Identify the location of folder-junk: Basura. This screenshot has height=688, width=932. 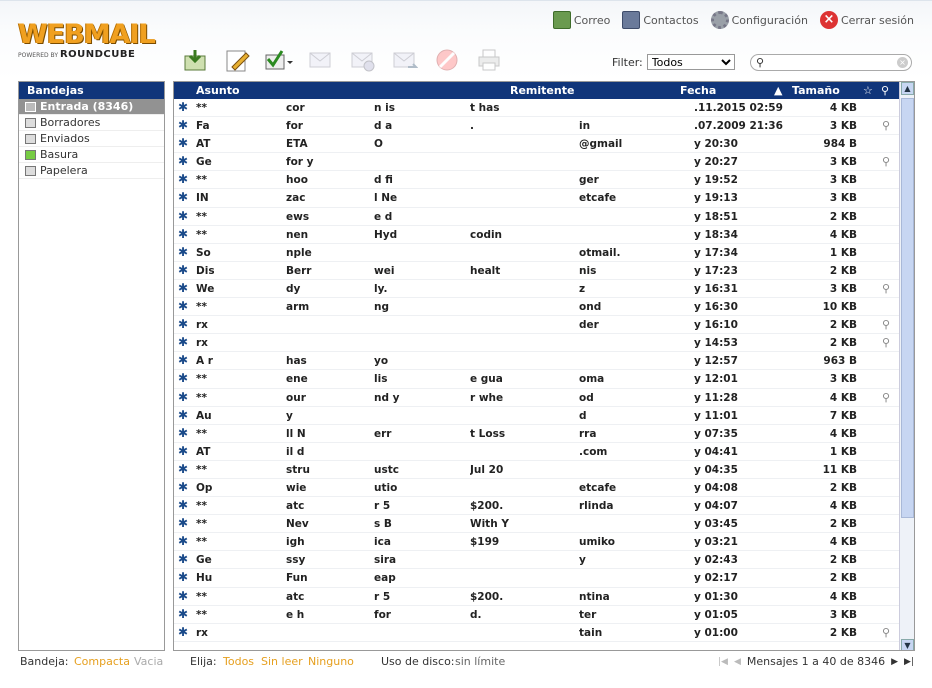
(91, 155).